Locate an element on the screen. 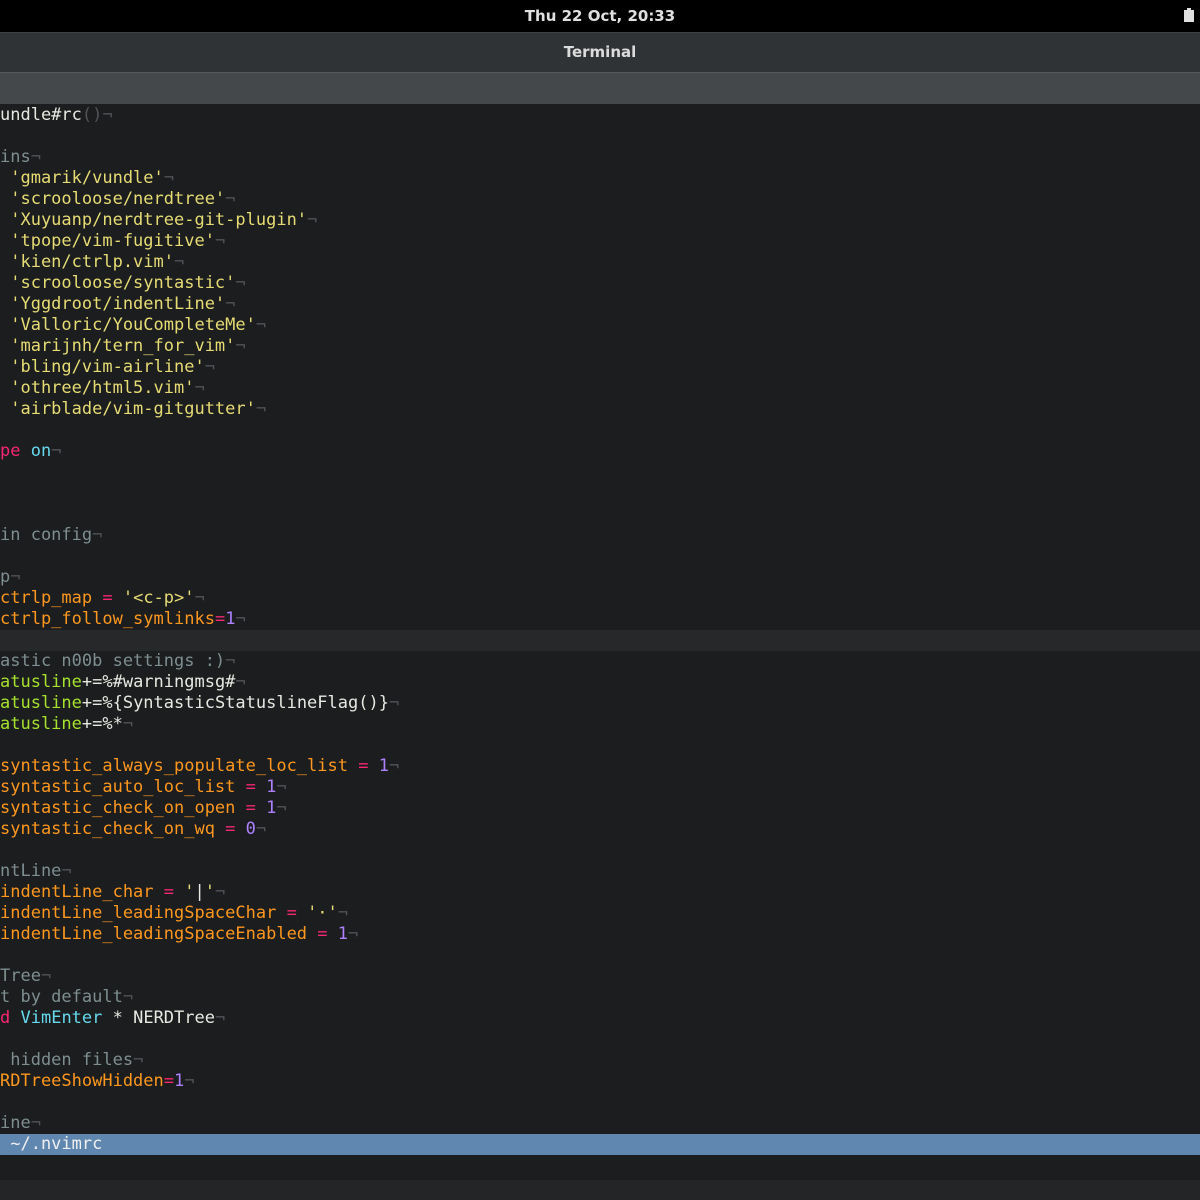 The height and width of the screenshot is (1200, 1200). code-line: 'Yggdroot/indentLine'¬ is located at coordinates (600, 304).